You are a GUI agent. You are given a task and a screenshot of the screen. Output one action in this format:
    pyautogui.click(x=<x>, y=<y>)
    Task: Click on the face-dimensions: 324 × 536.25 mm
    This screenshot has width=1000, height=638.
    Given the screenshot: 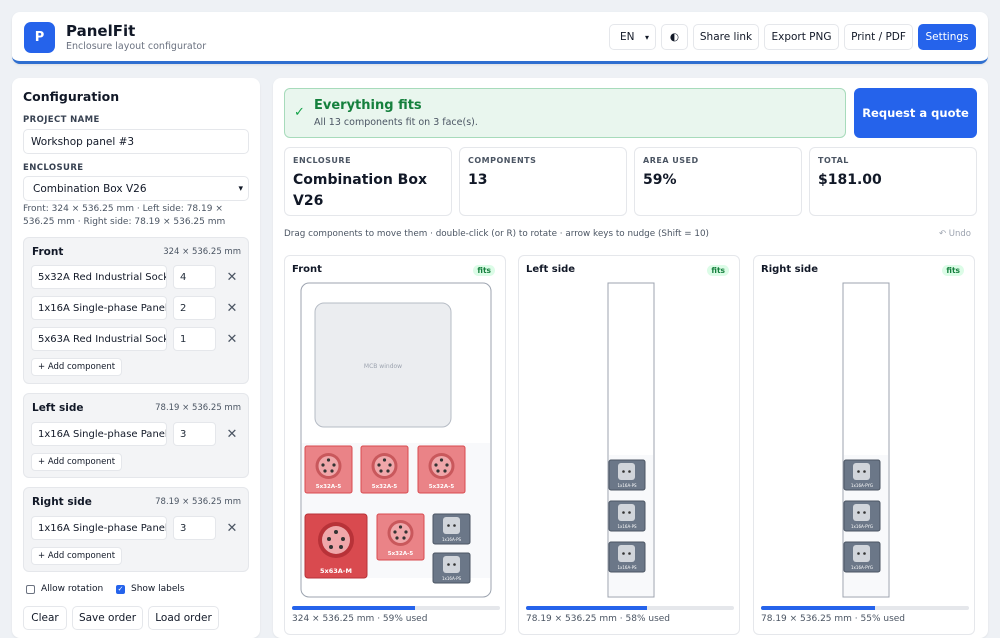 What is the action you would take?
    pyautogui.click(x=202, y=252)
    